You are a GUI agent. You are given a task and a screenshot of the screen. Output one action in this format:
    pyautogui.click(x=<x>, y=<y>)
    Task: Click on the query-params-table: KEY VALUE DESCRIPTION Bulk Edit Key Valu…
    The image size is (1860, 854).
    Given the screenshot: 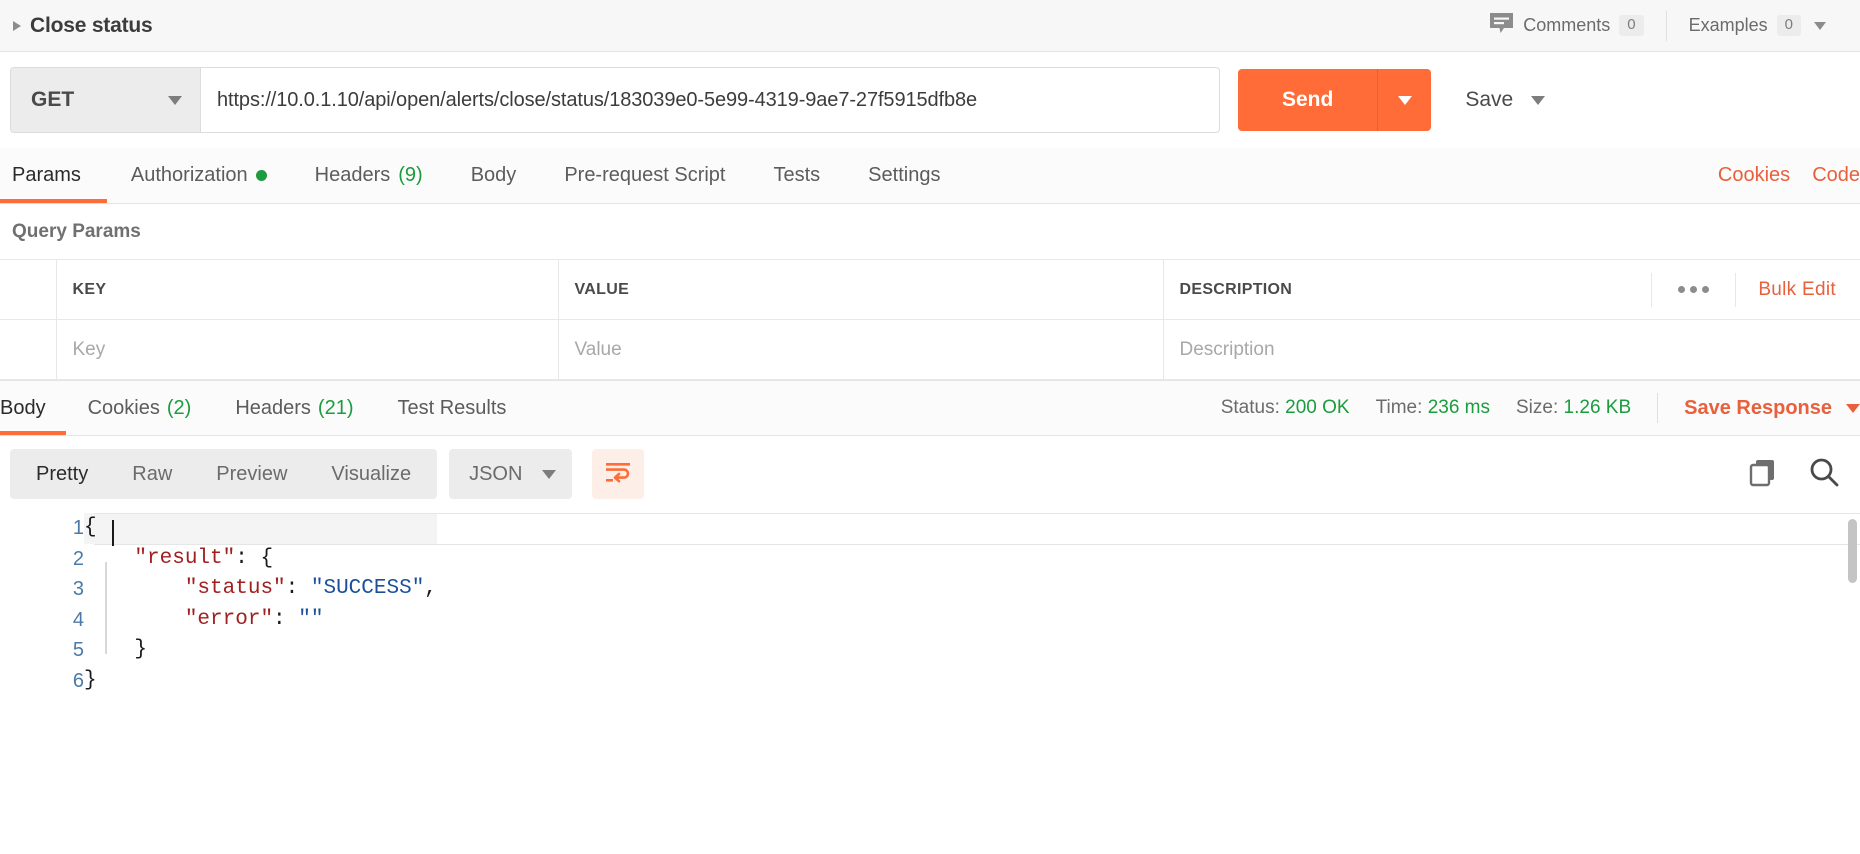 What is the action you would take?
    pyautogui.click(x=930, y=319)
    